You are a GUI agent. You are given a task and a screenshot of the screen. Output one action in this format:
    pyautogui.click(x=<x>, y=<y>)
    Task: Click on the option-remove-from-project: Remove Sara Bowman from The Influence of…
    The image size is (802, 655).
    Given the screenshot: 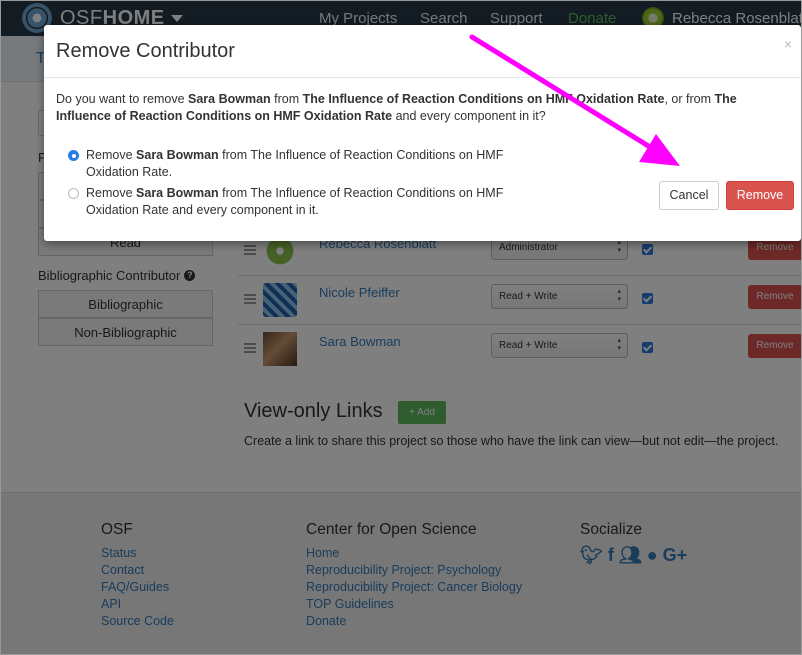 What is the action you would take?
    pyautogui.click(x=293, y=164)
    